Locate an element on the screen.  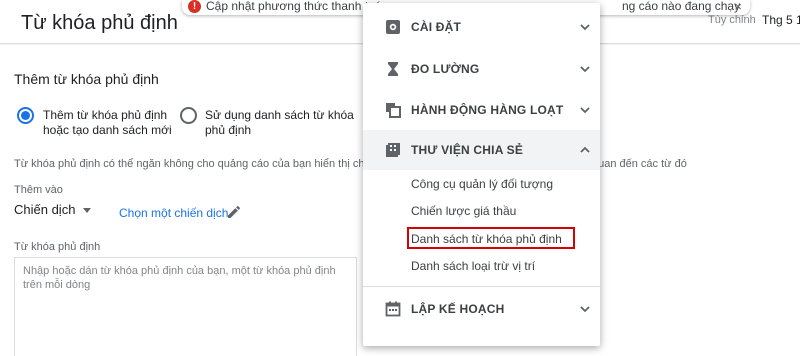
calendar-icon is located at coordinates (393, 309).